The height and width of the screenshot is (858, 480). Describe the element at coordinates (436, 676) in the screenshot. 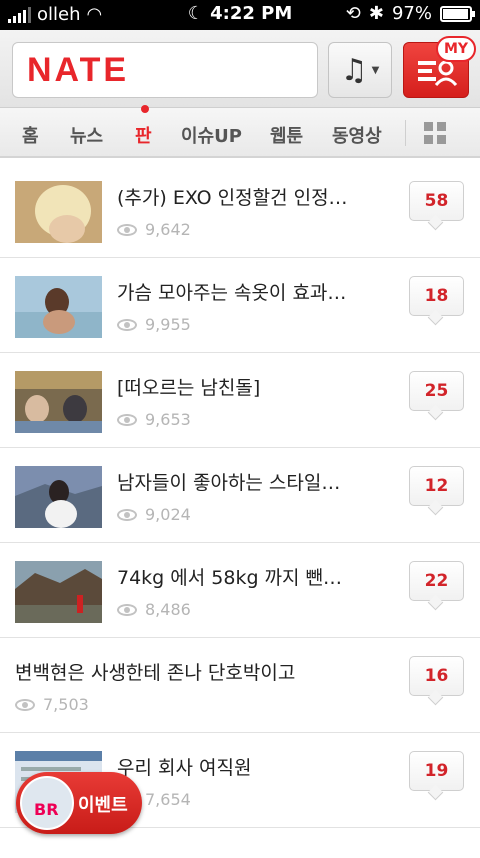

I see `comment-count-badge: 16` at that location.